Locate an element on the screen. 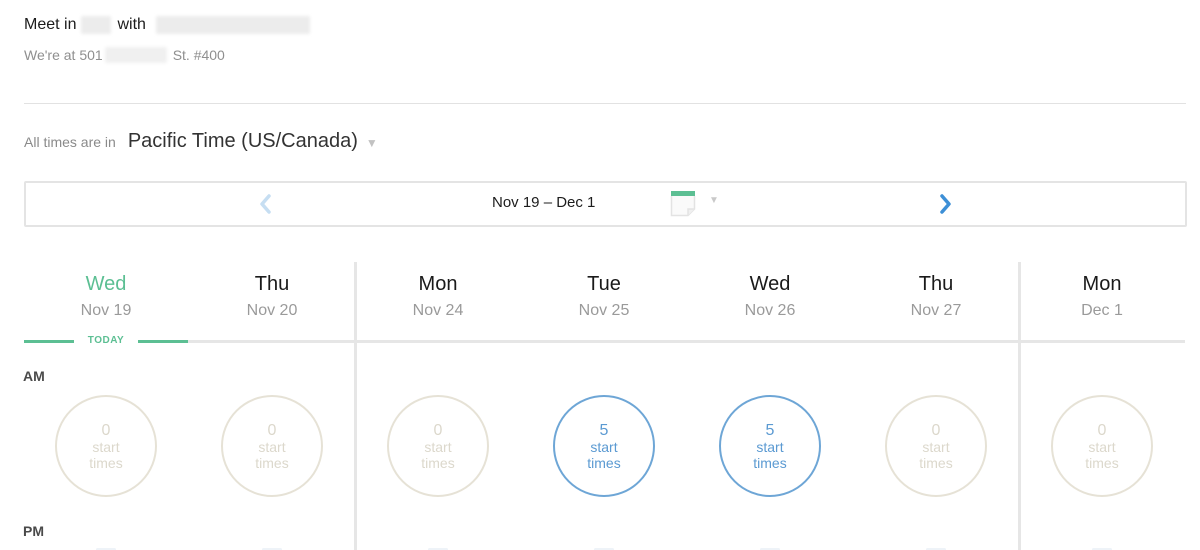 Image resolution: width=1200 pixels, height=550 pixels. next-range-button is located at coordinates (945, 204).